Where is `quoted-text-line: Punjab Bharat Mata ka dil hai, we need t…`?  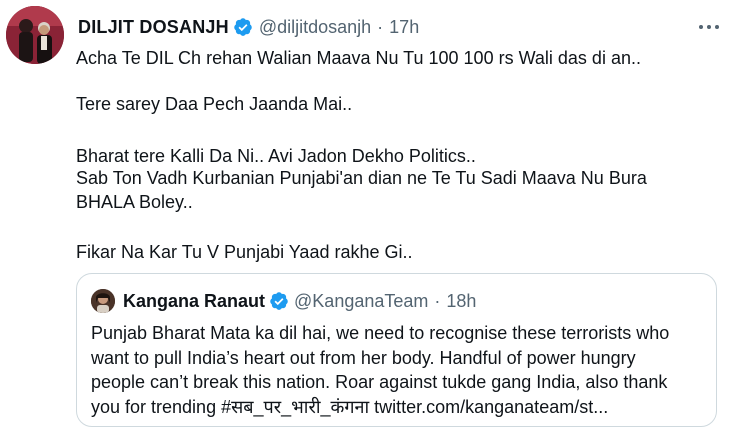 quoted-text-line: Punjab Bharat Mata ka dil hai, we need t… is located at coordinates (380, 333).